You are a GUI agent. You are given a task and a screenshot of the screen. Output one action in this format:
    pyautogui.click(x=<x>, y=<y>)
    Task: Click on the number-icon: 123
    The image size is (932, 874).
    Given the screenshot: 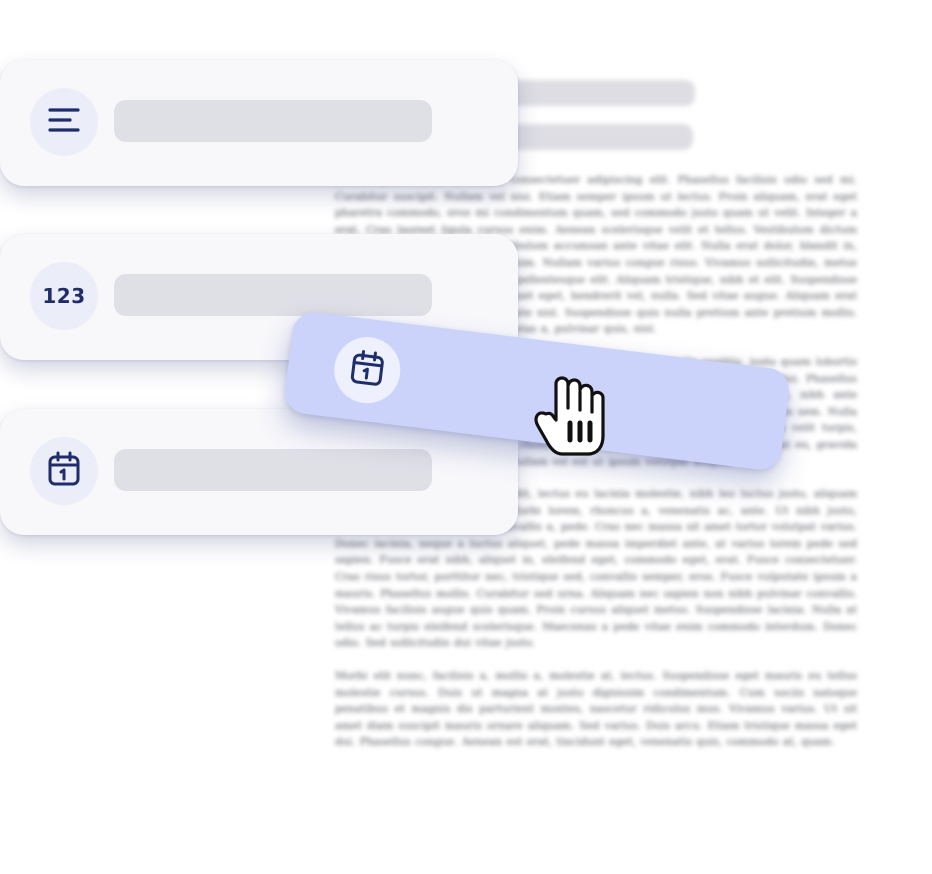 What is the action you would take?
    pyautogui.click(x=64, y=296)
    